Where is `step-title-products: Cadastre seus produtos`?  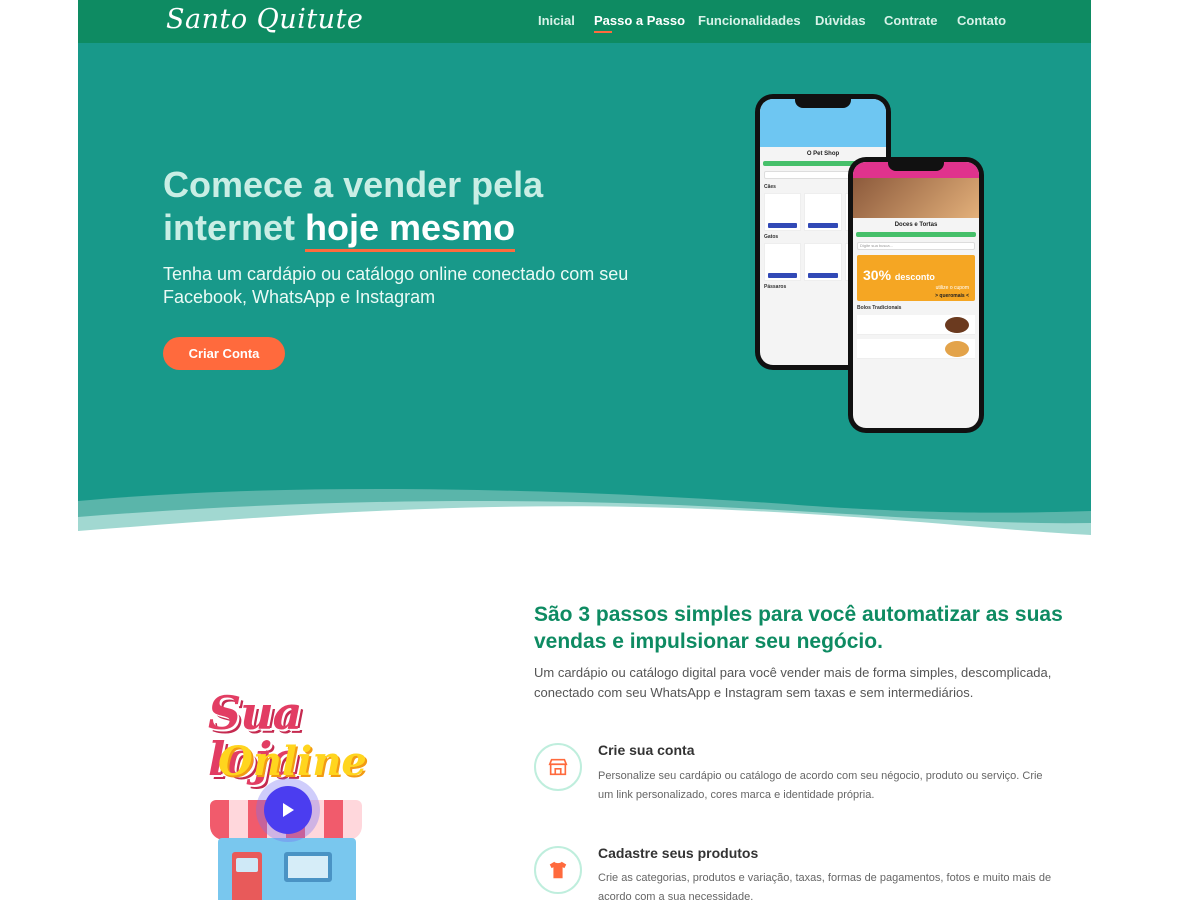
step-title-products: Cadastre seus produtos is located at coordinates (678, 853).